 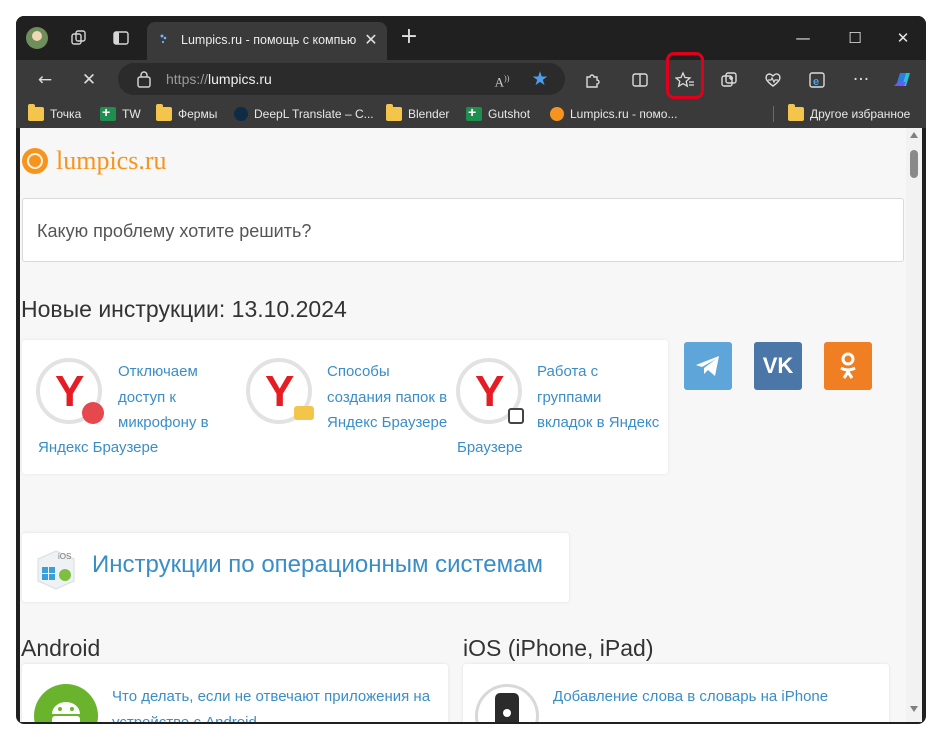 I want to click on favorites-button-highlight, so click(x=685, y=75).